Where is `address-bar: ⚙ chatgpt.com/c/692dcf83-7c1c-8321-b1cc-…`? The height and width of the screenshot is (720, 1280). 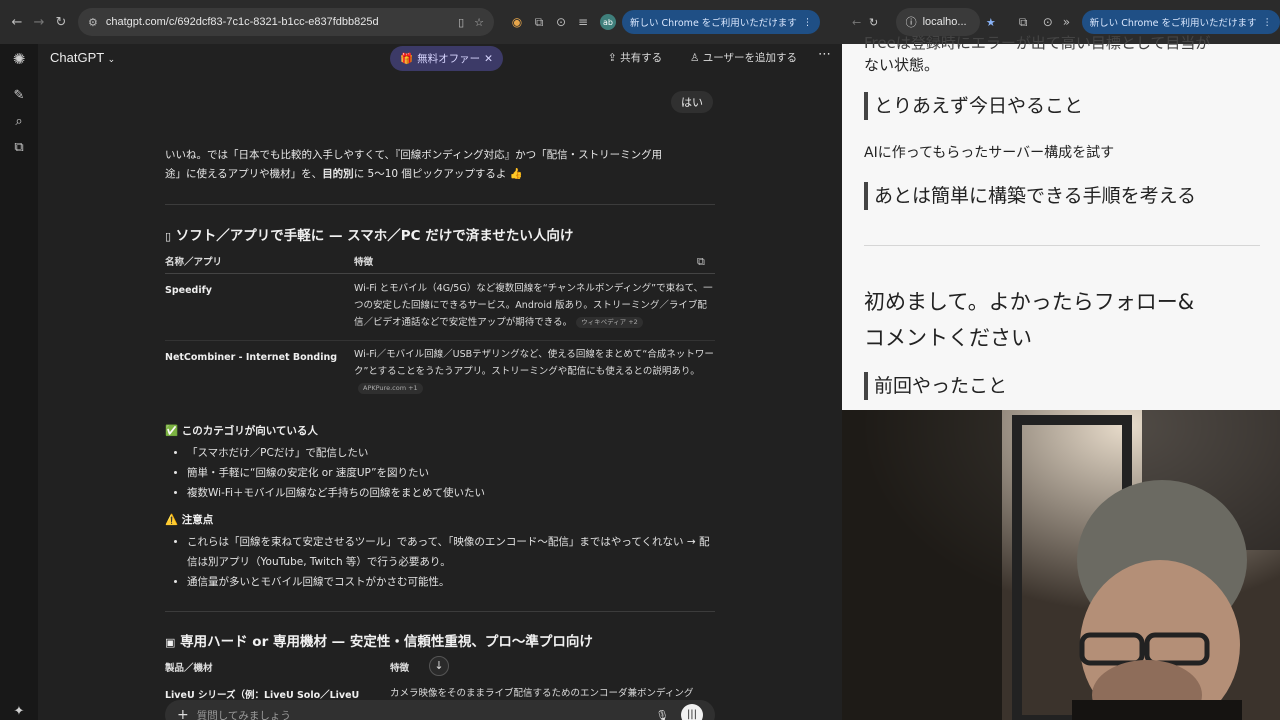
address-bar: ⚙ chatgpt.com/c/692dcf83-7c1c-8321-b1cc-… is located at coordinates (286, 22).